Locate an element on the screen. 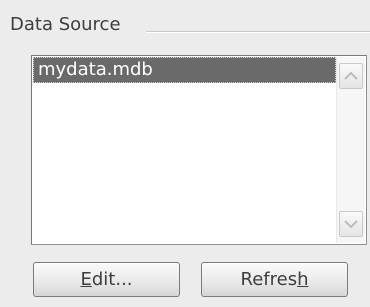  vertical-scrollbar is located at coordinates (350, 150).